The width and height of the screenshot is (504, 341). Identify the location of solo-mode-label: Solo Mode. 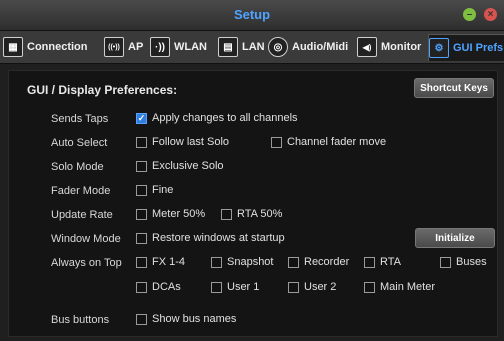
(77, 167).